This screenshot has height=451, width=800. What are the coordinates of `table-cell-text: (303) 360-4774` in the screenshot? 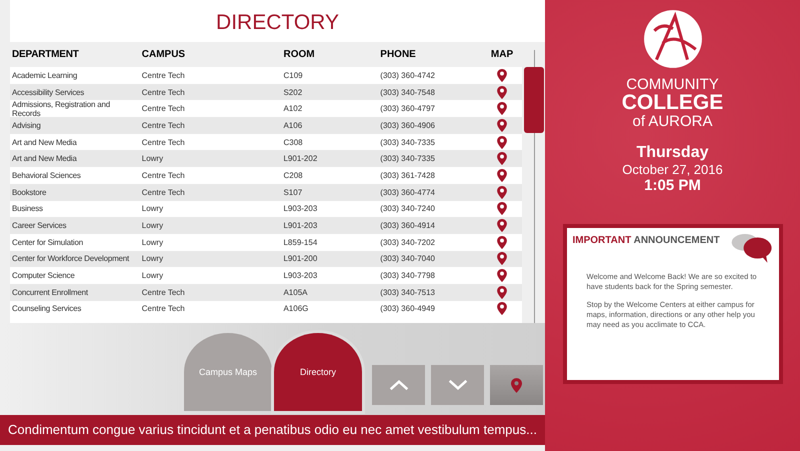 It's located at (407, 192).